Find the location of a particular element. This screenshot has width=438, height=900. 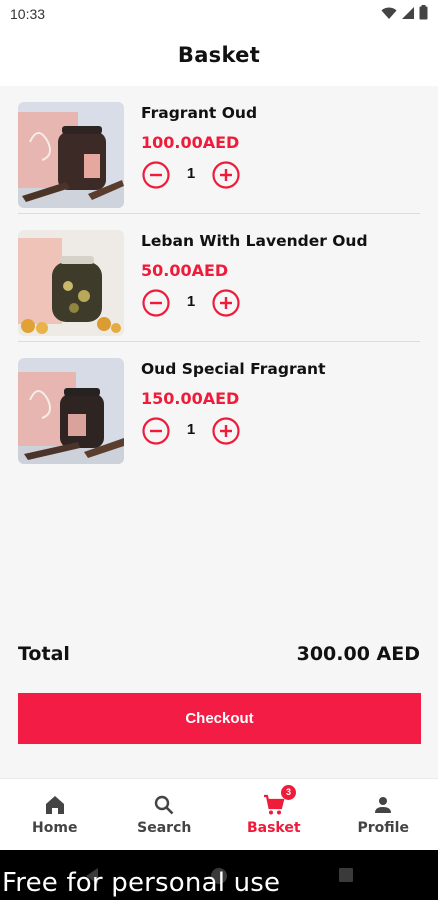

watermark-text: Free for personal use is located at coordinates (141, 883).